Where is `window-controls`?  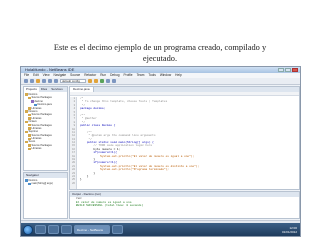
window-controls is located at coordinates (288, 70).